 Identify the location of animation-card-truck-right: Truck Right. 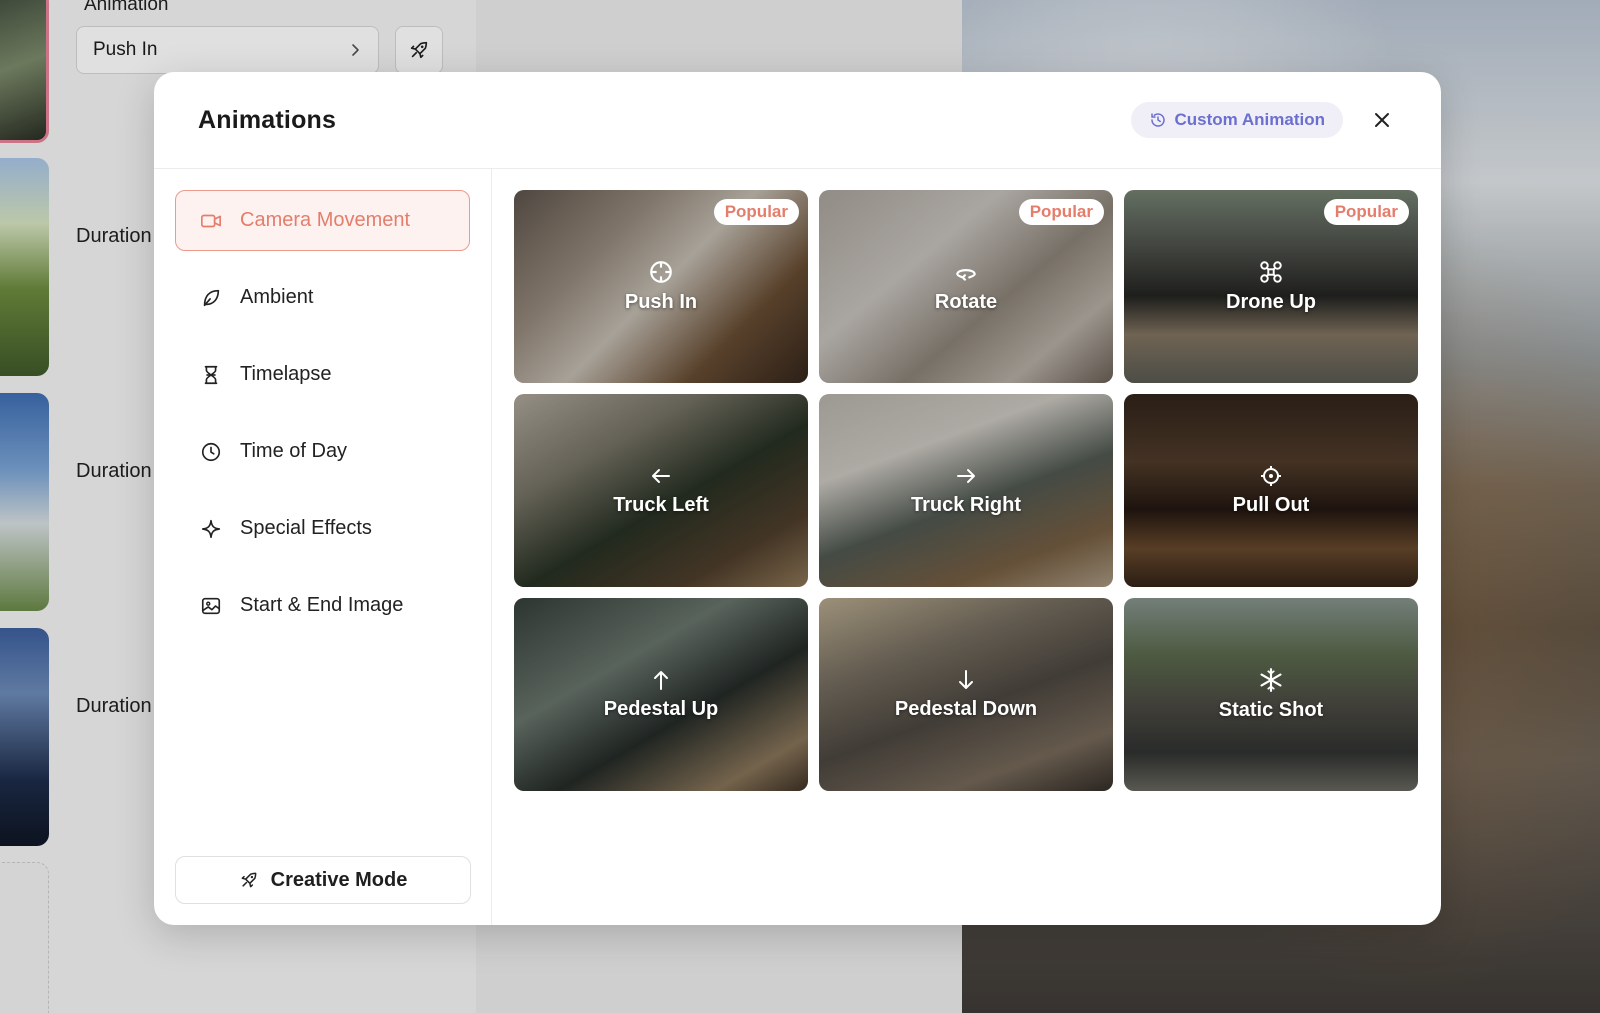
(966, 490).